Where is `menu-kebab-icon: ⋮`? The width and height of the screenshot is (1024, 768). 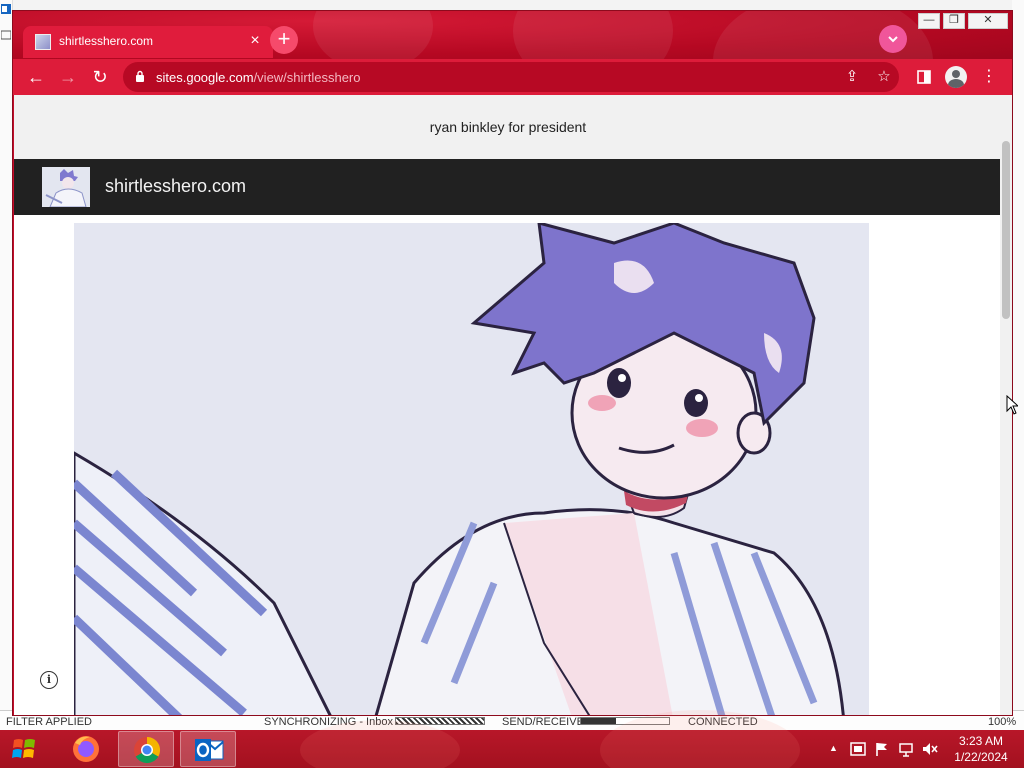
menu-kebab-icon: ⋮ is located at coordinates (989, 77).